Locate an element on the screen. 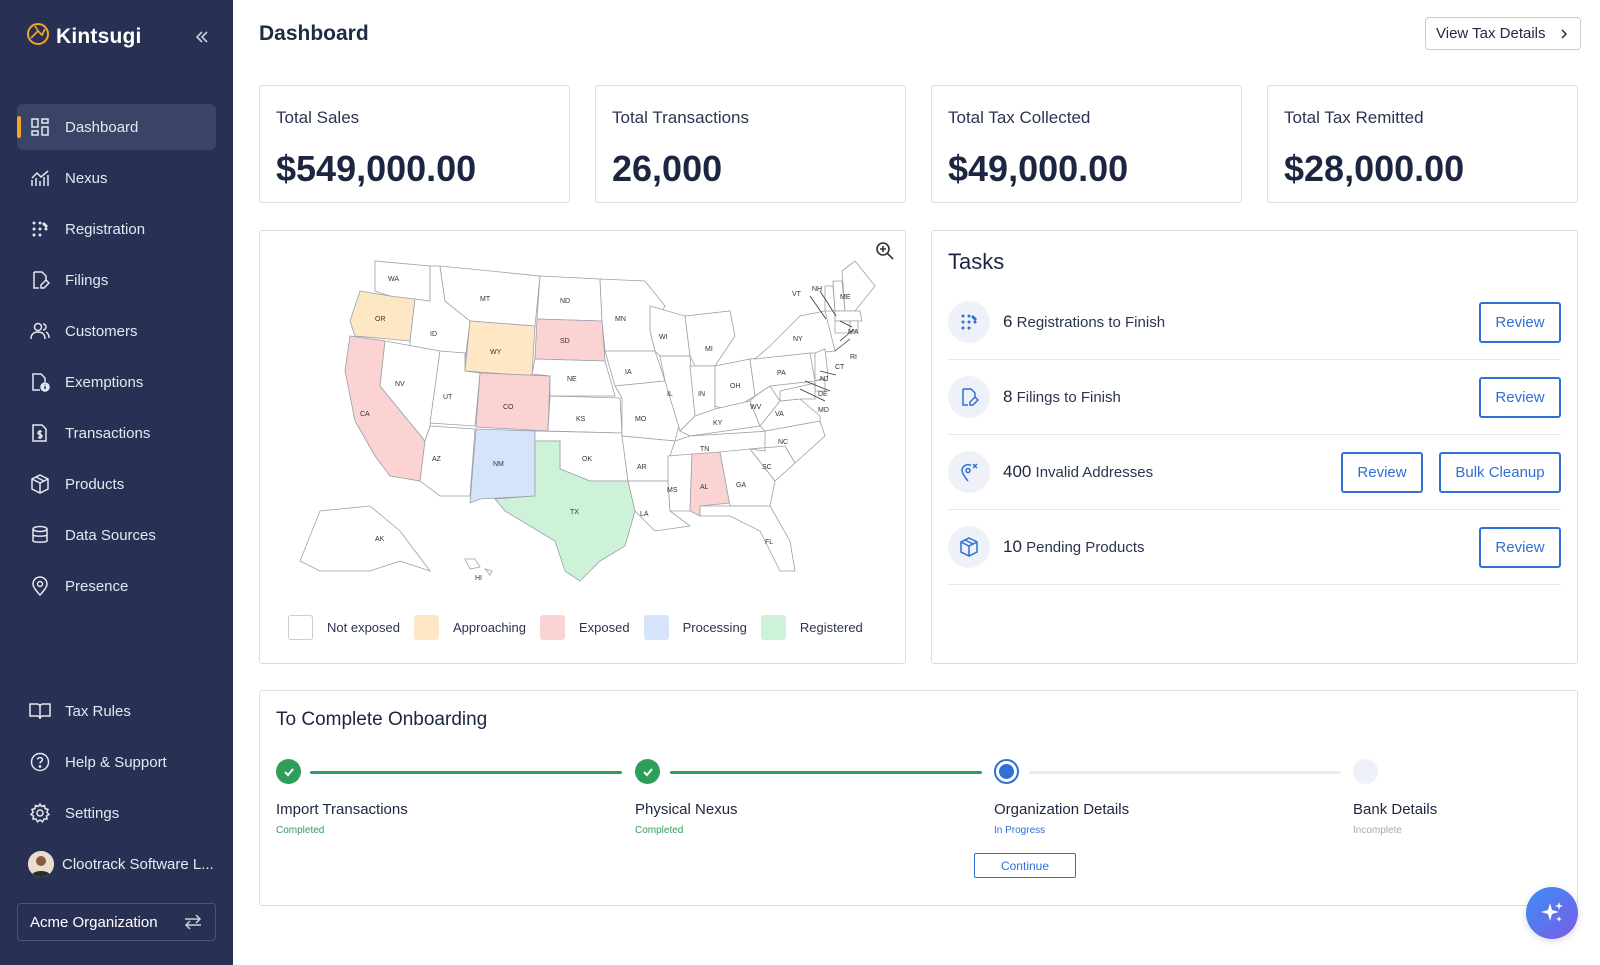 The height and width of the screenshot is (965, 1600). task-count: 400 is located at coordinates (1017, 471).